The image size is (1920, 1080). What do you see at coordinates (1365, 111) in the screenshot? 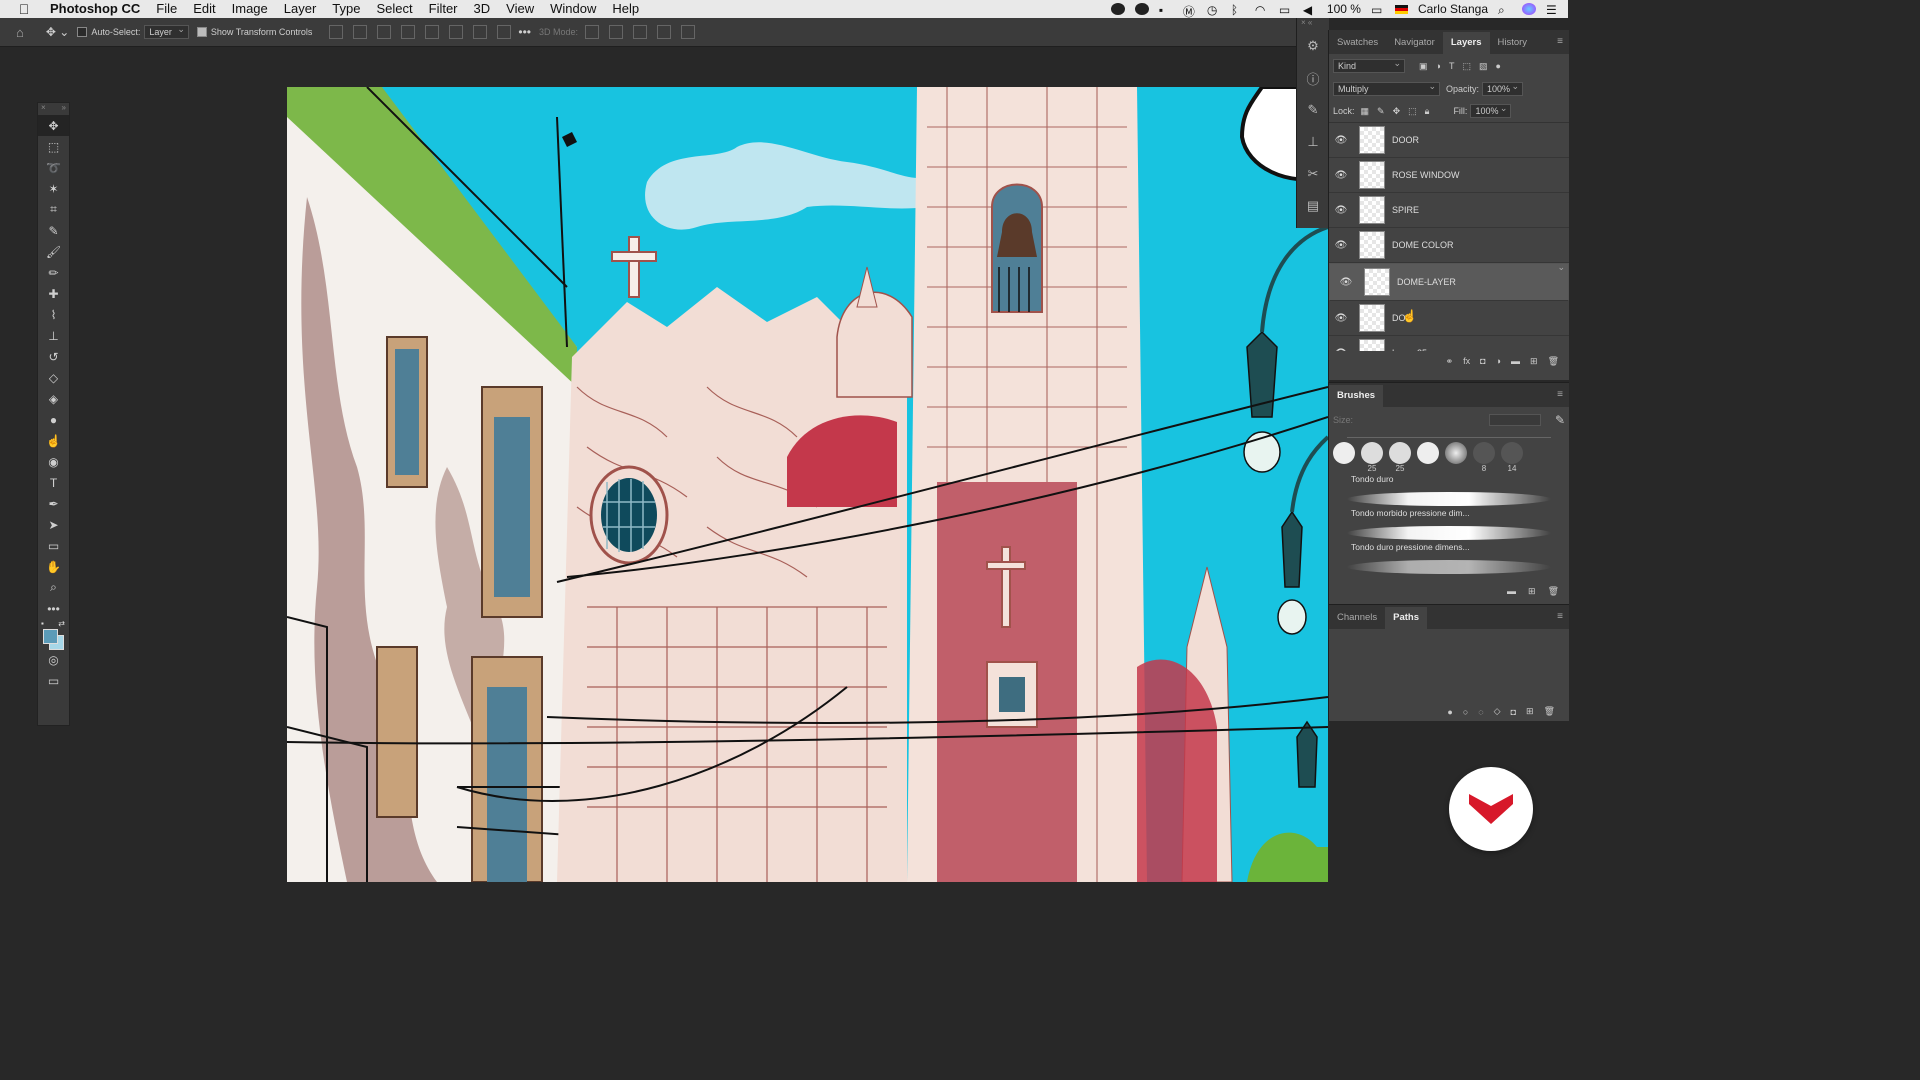
I see `lock-transparency-icon: ▦` at bounding box center [1365, 111].